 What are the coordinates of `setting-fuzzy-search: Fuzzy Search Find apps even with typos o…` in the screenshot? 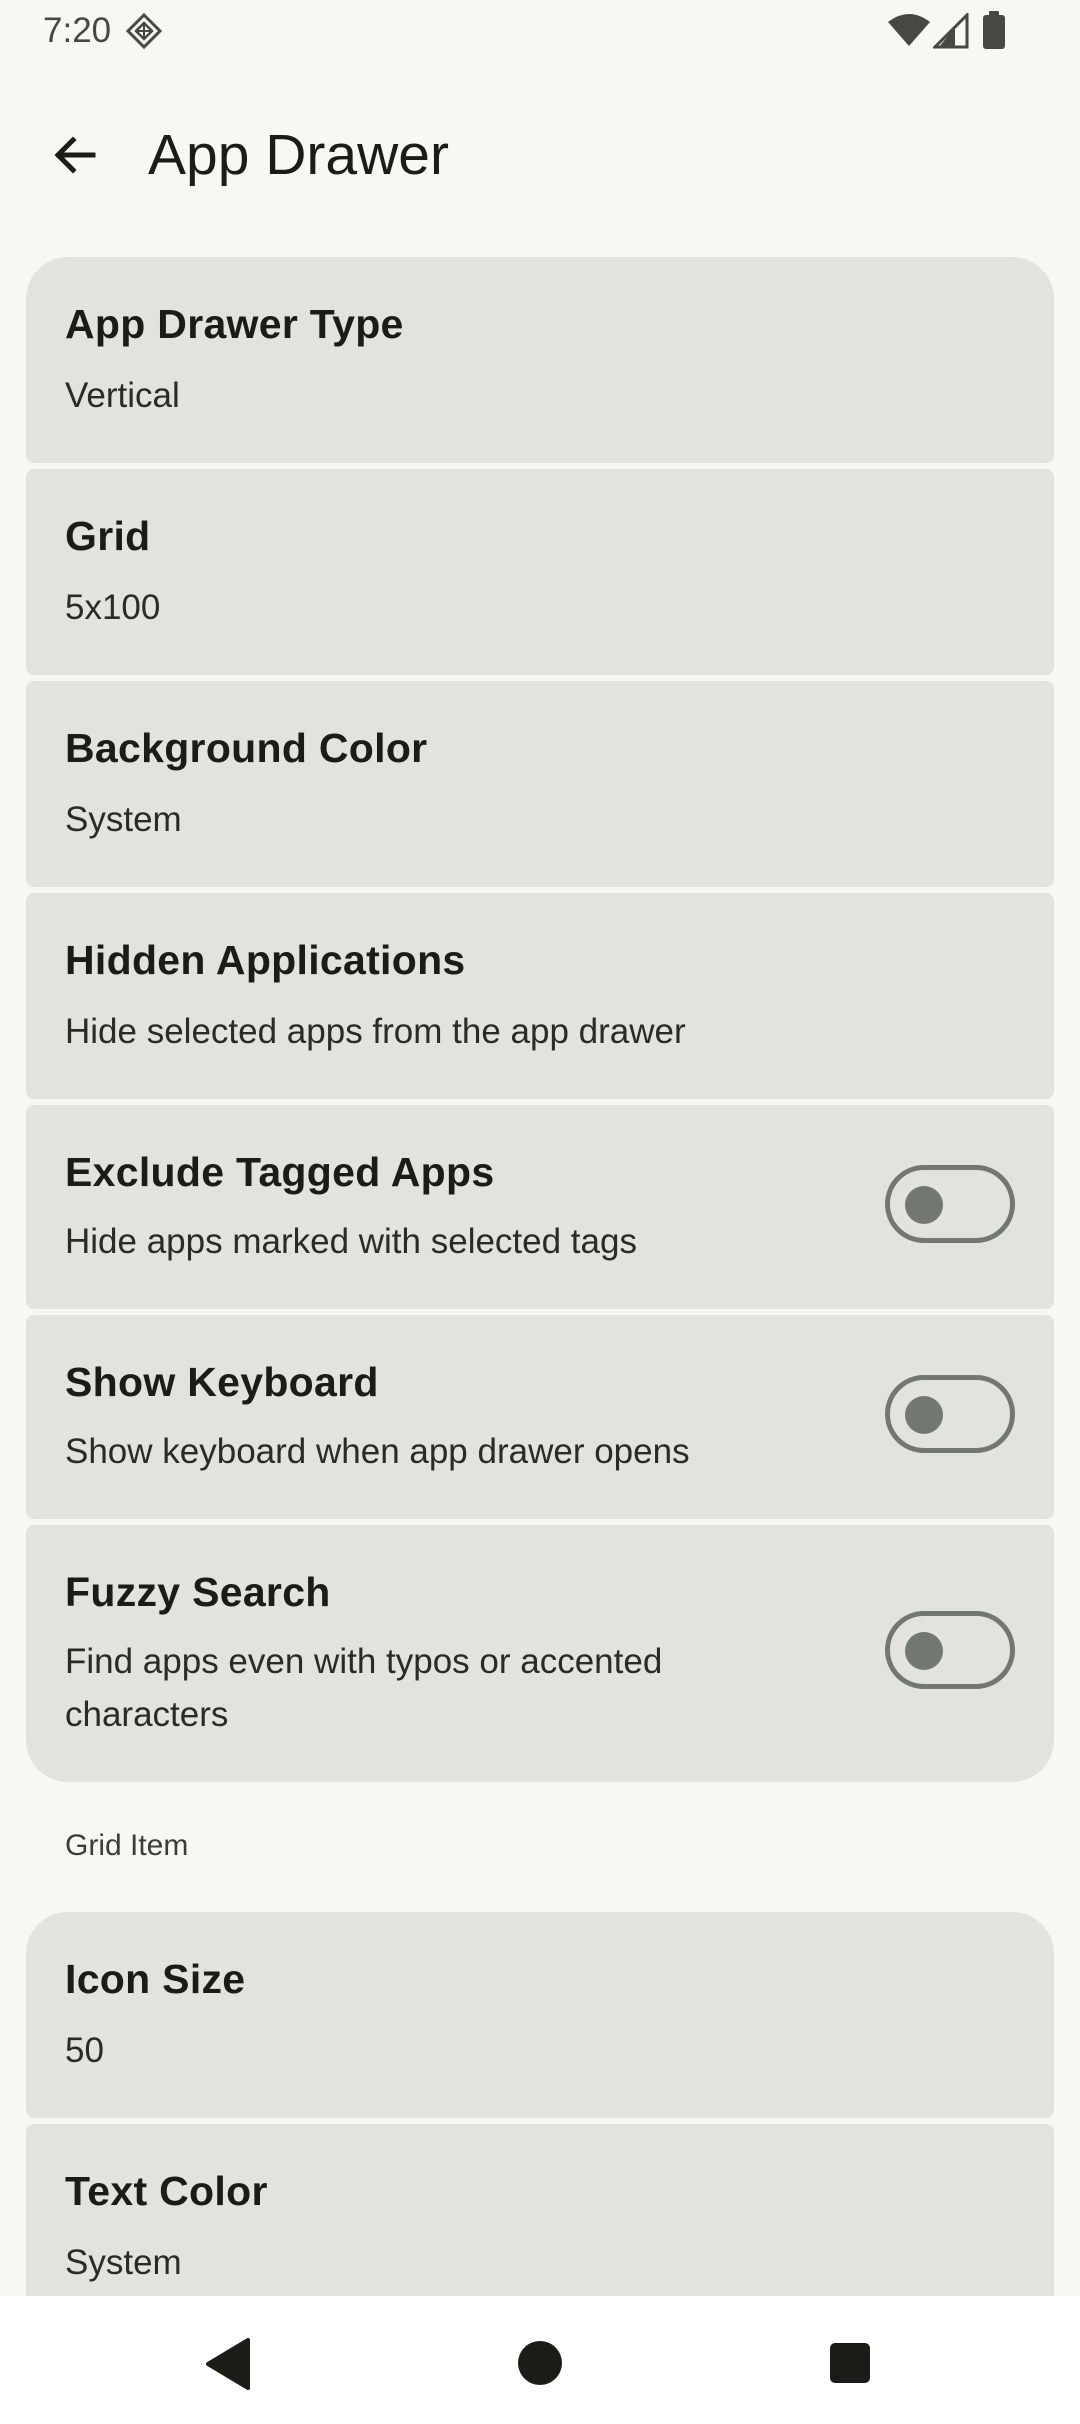 It's located at (540, 1653).